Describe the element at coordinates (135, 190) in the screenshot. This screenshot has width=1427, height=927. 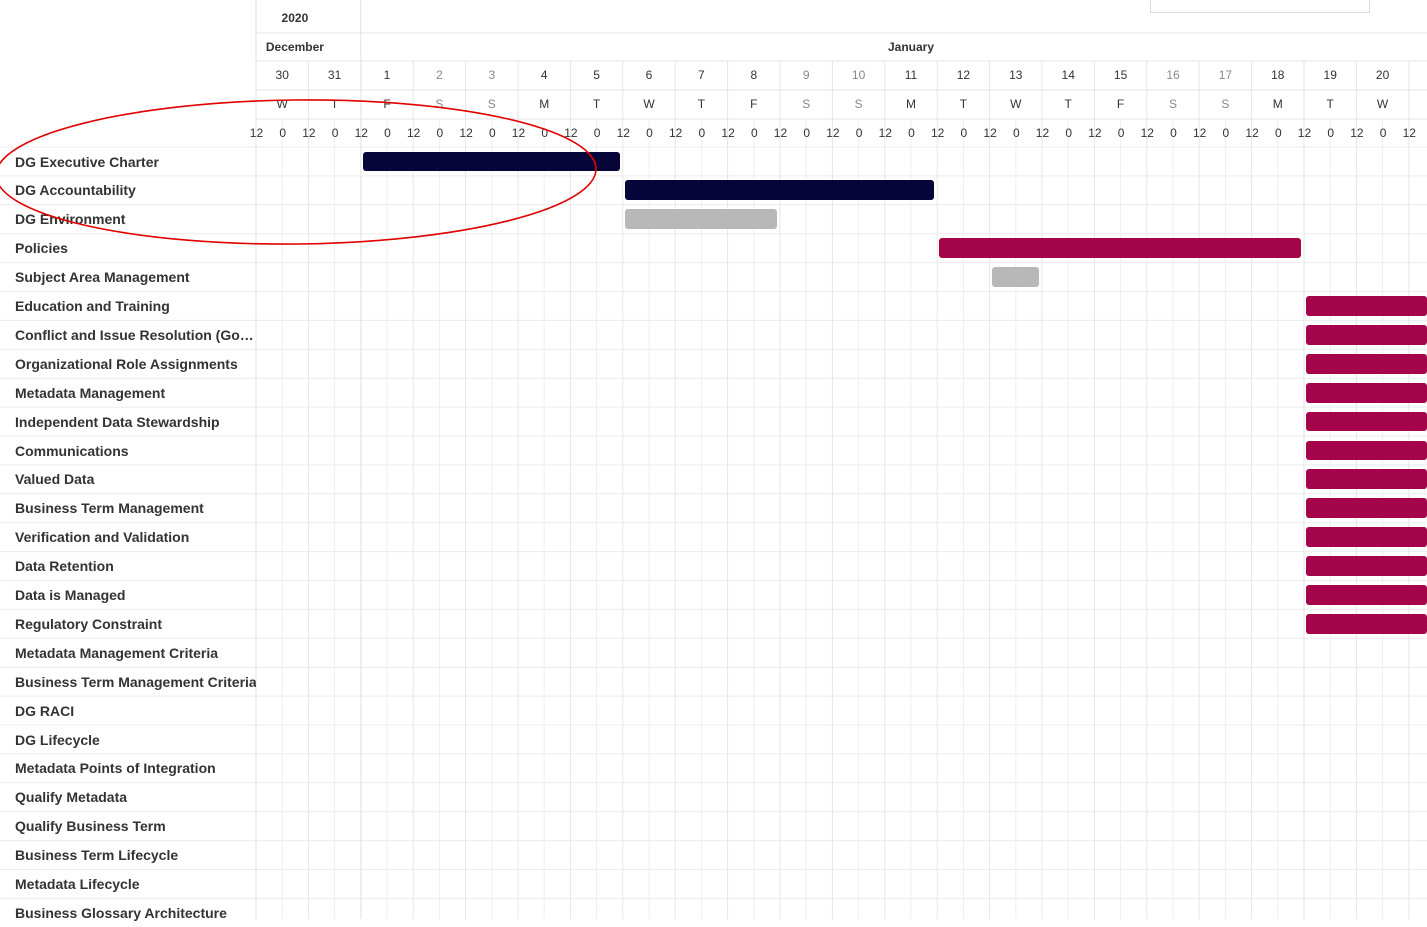
I see `task-label: DG Accountability` at that location.